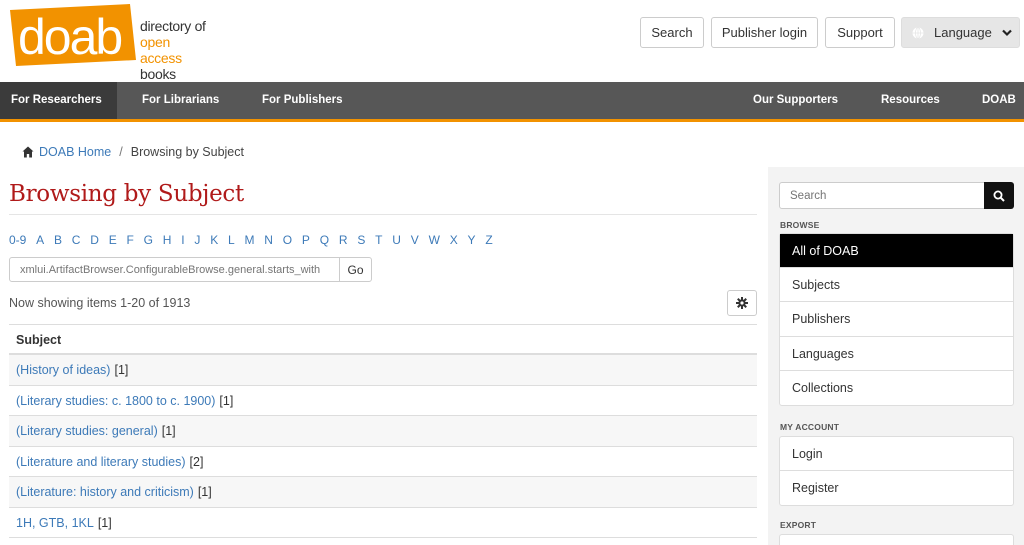 The width and height of the screenshot is (1024, 545). What do you see at coordinates (472, 240) in the screenshot?
I see `letter-filter-link: Y` at bounding box center [472, 240].